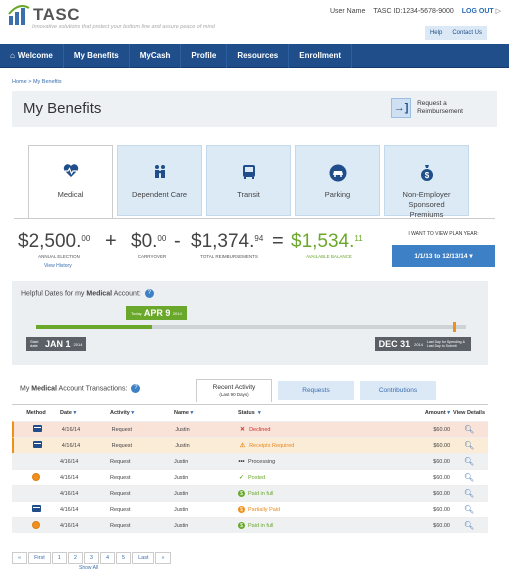  I want to click on table-row: 4/16/14 Request Justin ✓ Posted $60.00 🔍︎, so click(250, 477).